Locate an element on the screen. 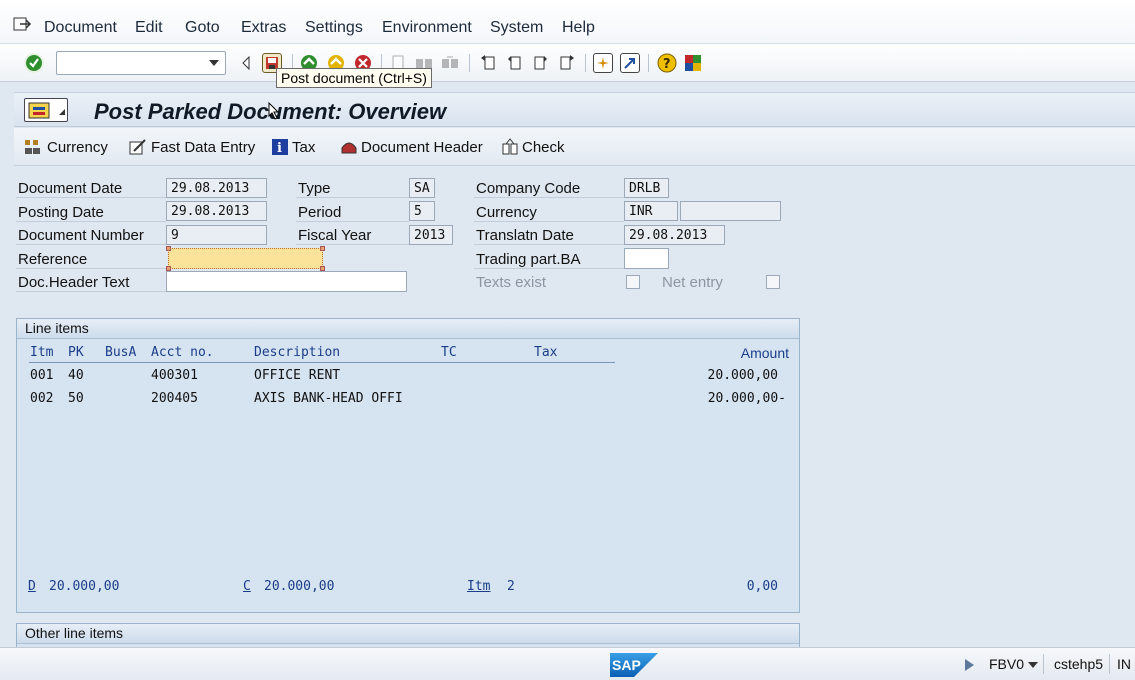 The width and height of the screenshot is (1135, 680). row-description: OFFICE RENT is located at coordinates (297, 375).